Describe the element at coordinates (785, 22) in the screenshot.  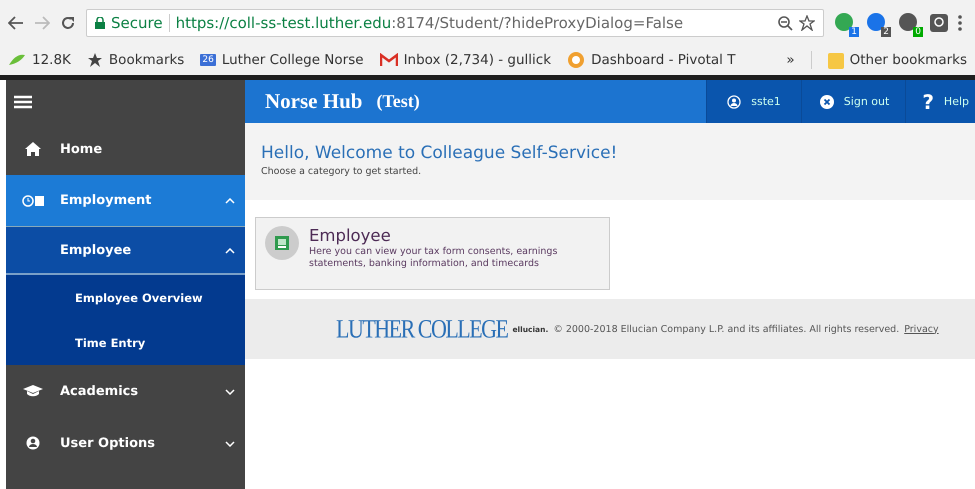
I see `zoom-icon` at that location.